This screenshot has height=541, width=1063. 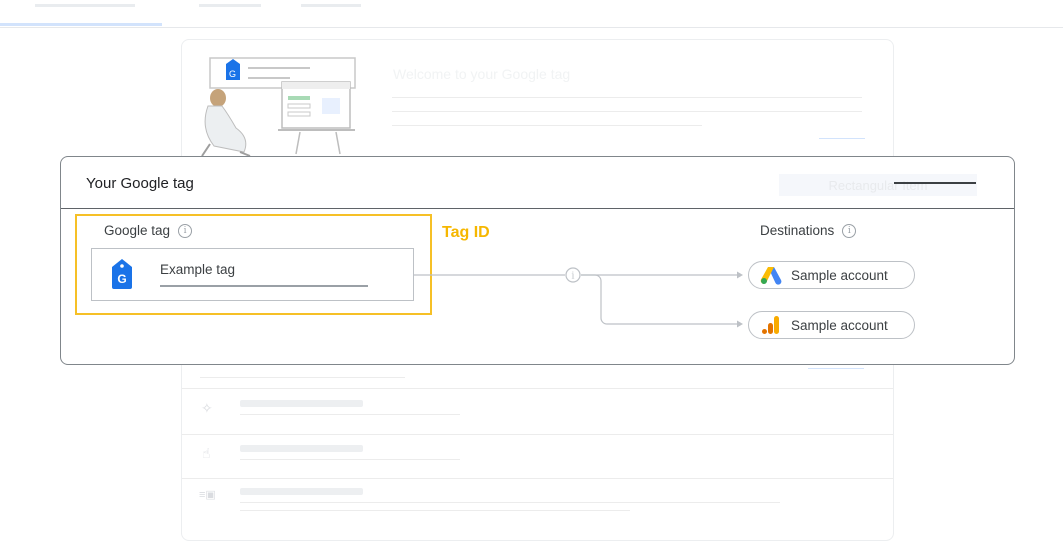 What do you see at coordinates (331, 5) in the screenshot?
I see `tab-details` at bounding box center [331, 5].